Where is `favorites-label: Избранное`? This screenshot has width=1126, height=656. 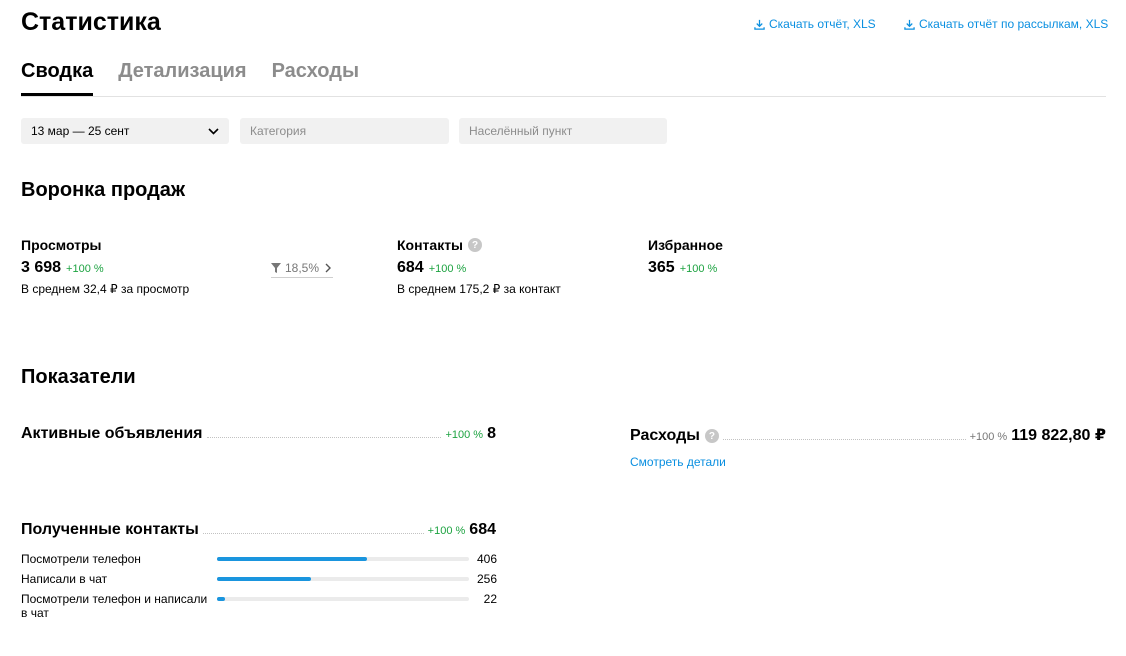
favorites-label: Избранное is located at coordinates (685, 245).